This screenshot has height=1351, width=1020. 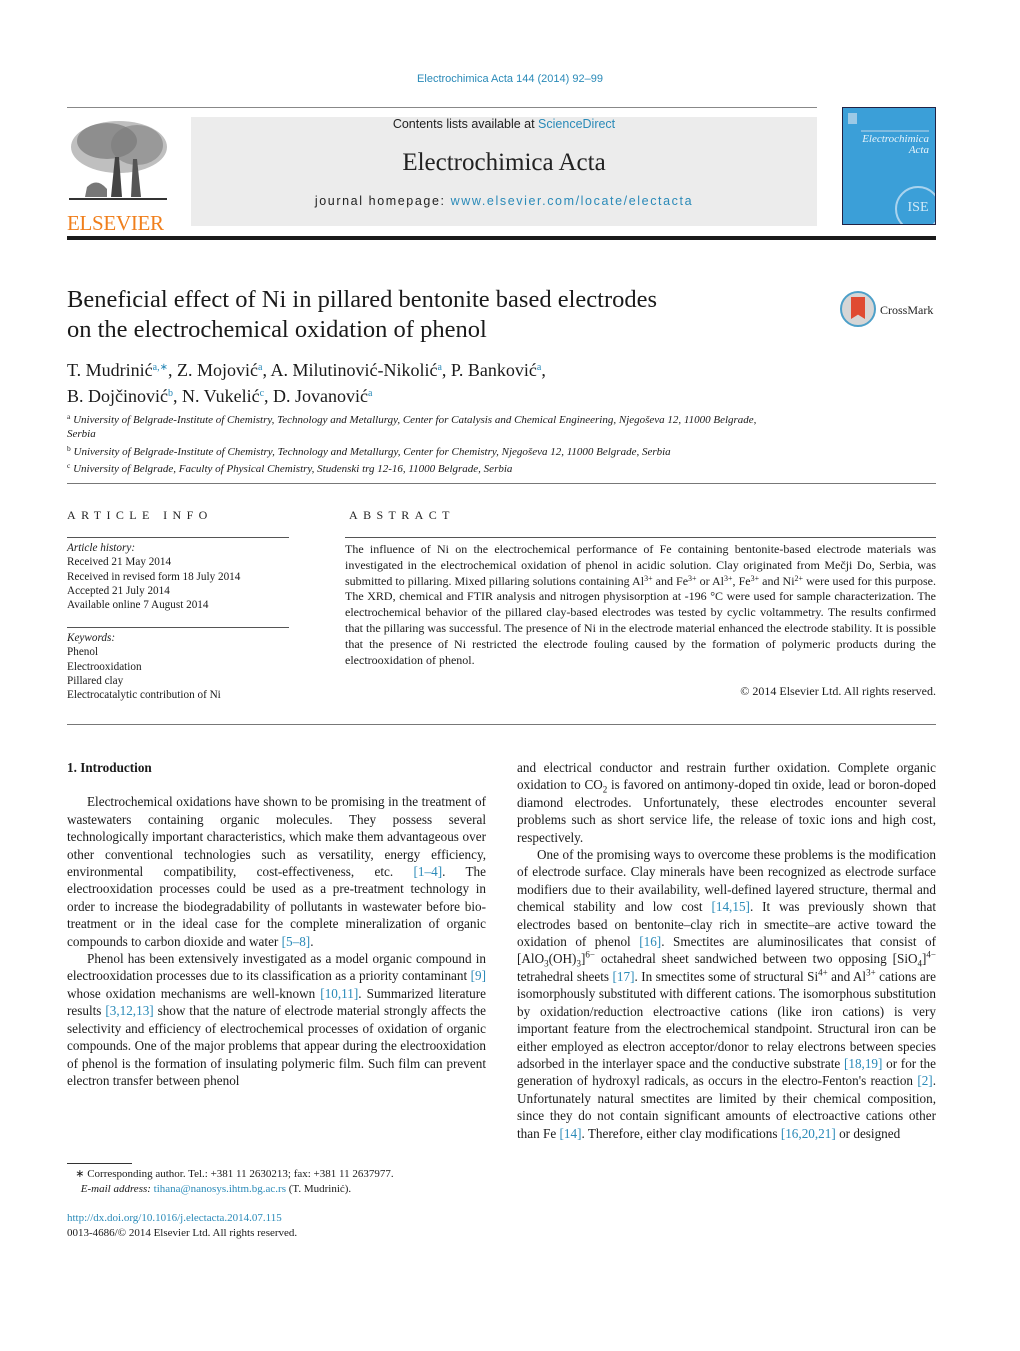 What do you see at coordinates (138, 605) in the screenshot?
I see `history-item: Available online 7 August 2014` at bounding box center [138, 605].